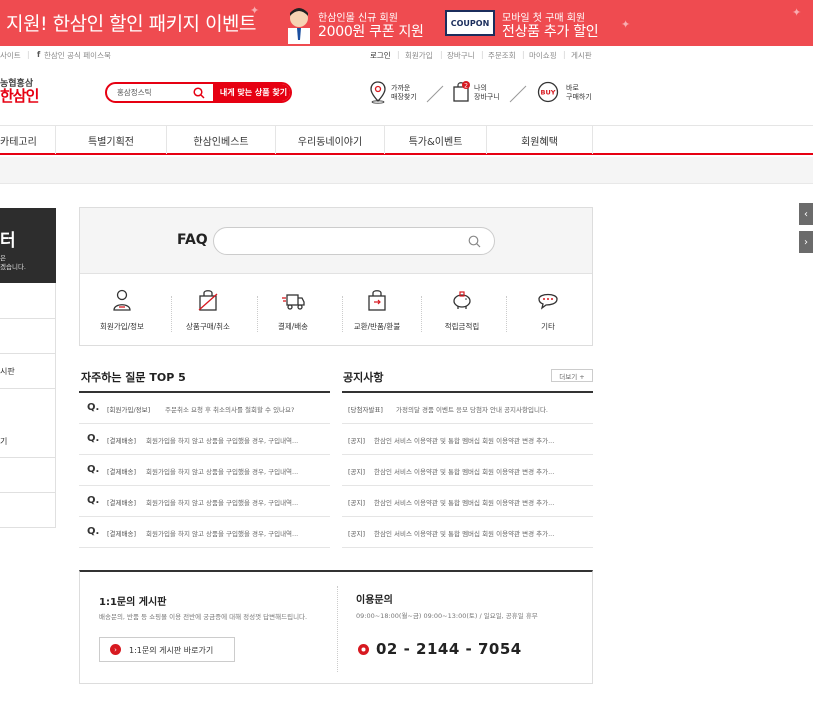 The height and width of the screenshot is (717, 813). I want to click on search-input: 홍삼정스틱, so click(134, 92).